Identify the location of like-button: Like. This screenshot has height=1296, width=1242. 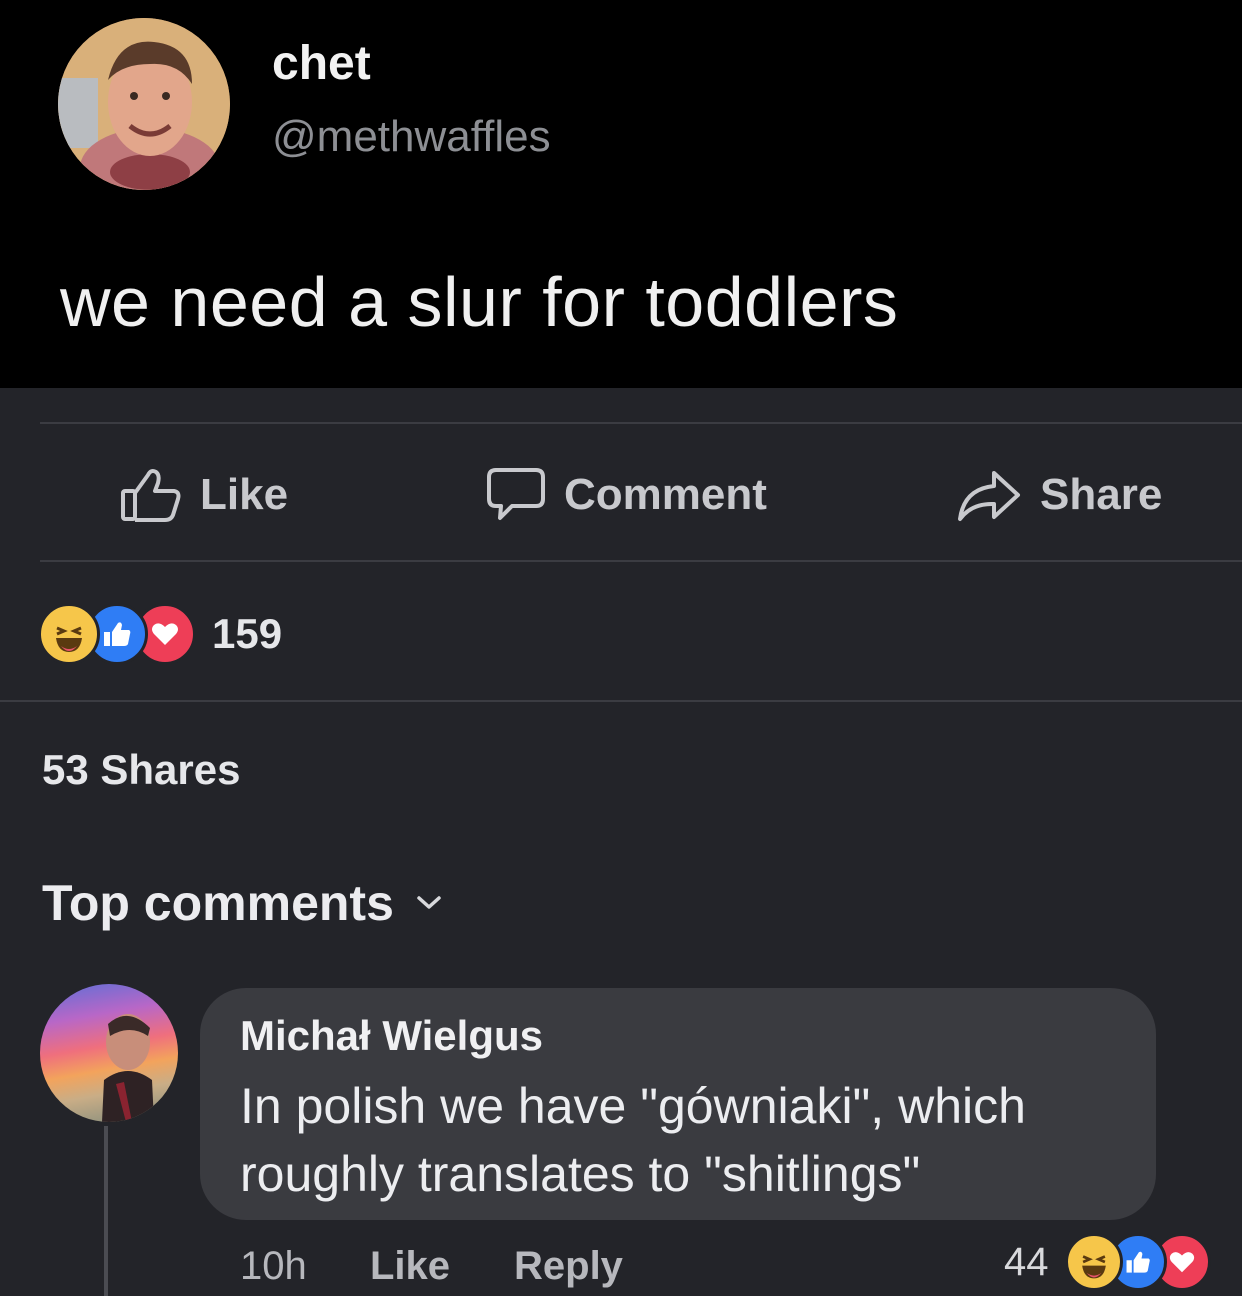
(204, 495).